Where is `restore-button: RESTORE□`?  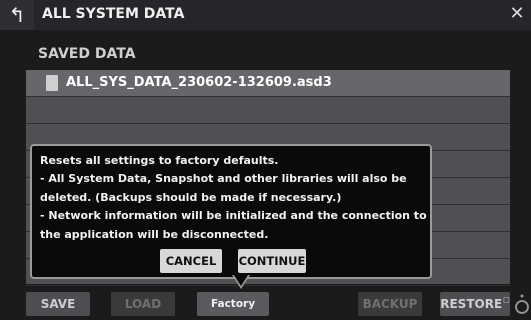
restore-button: RESTORE□ is located at coordinates (475, 304).